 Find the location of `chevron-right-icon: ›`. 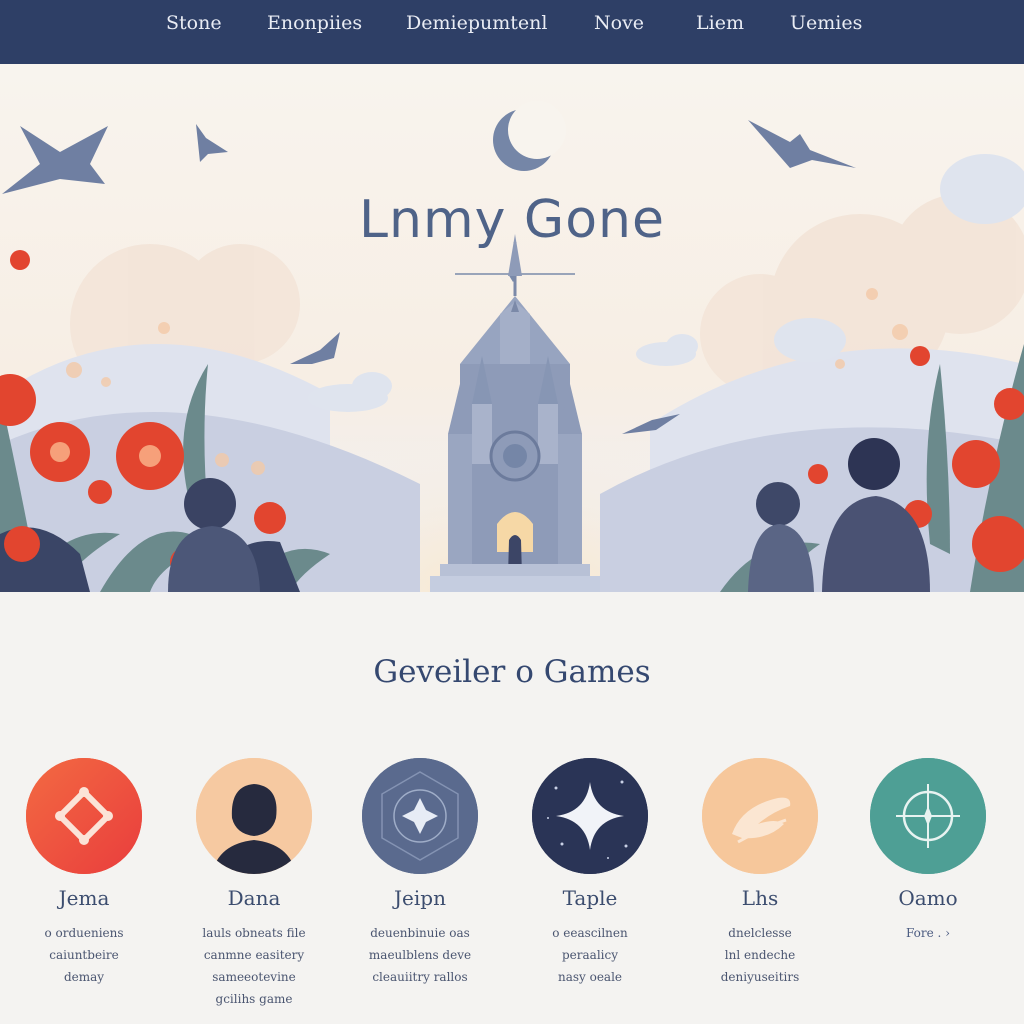

chevron-right-icon: › is located at coordinates (947, 933).